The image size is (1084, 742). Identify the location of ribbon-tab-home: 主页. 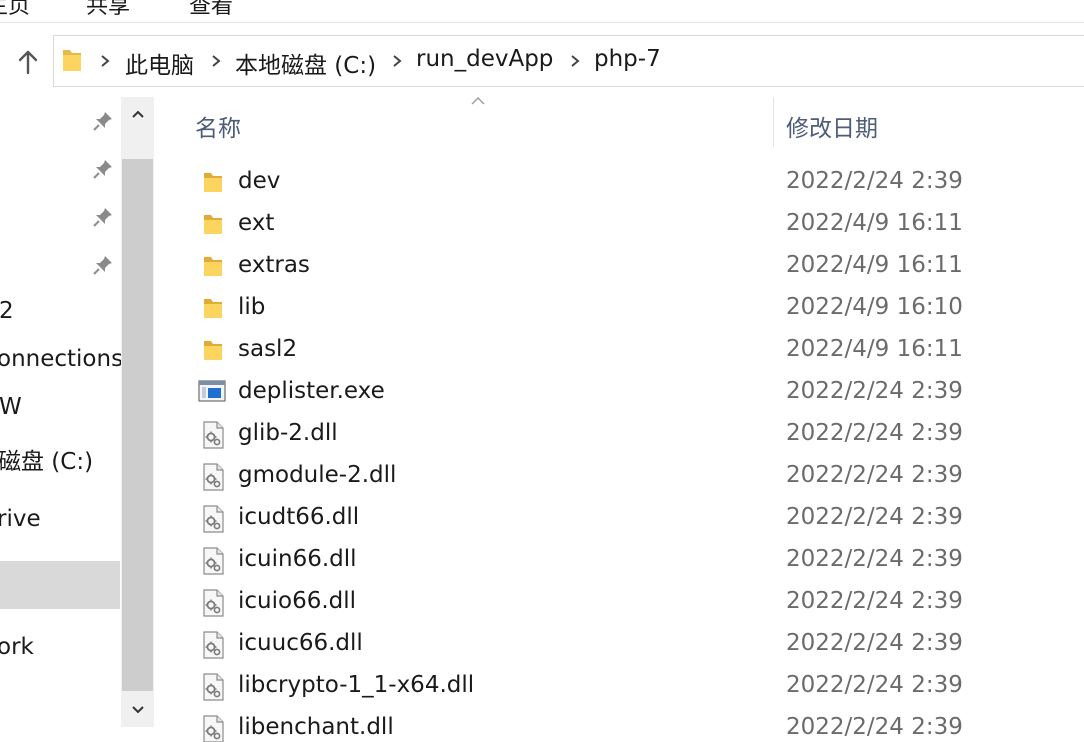
(15, 10).